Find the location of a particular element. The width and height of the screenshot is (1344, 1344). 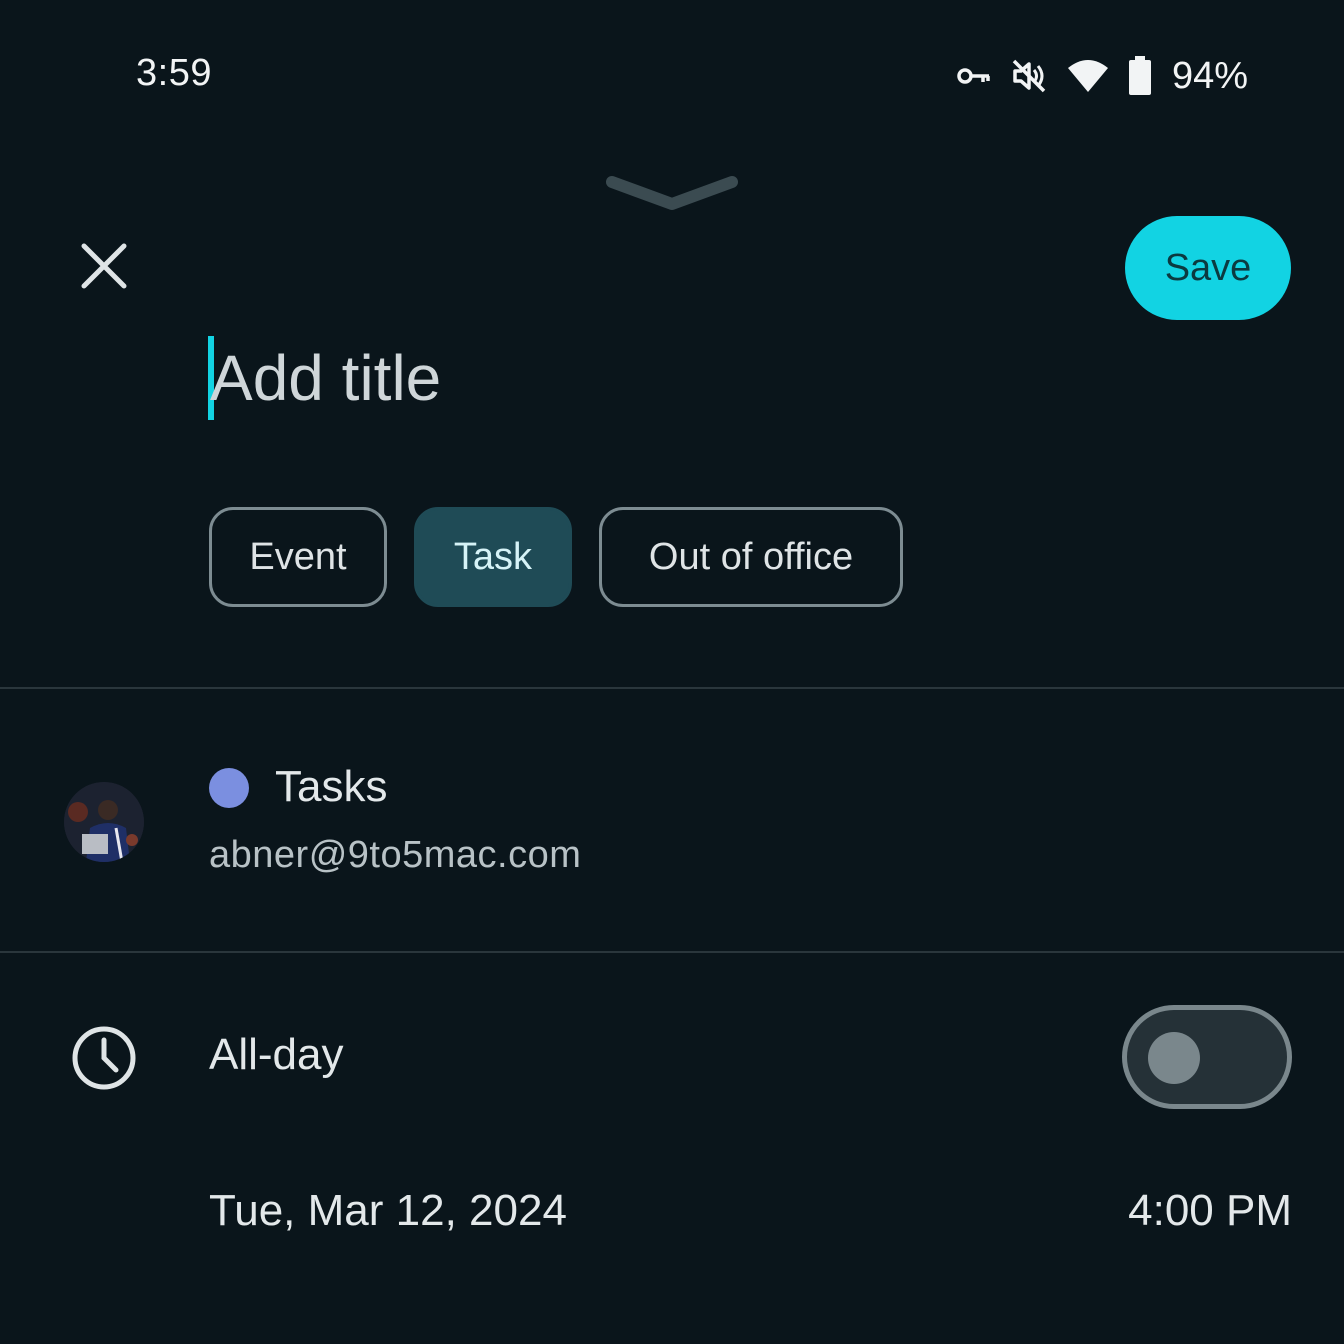

vpn-key-icon is located at coordinates (974, 76).